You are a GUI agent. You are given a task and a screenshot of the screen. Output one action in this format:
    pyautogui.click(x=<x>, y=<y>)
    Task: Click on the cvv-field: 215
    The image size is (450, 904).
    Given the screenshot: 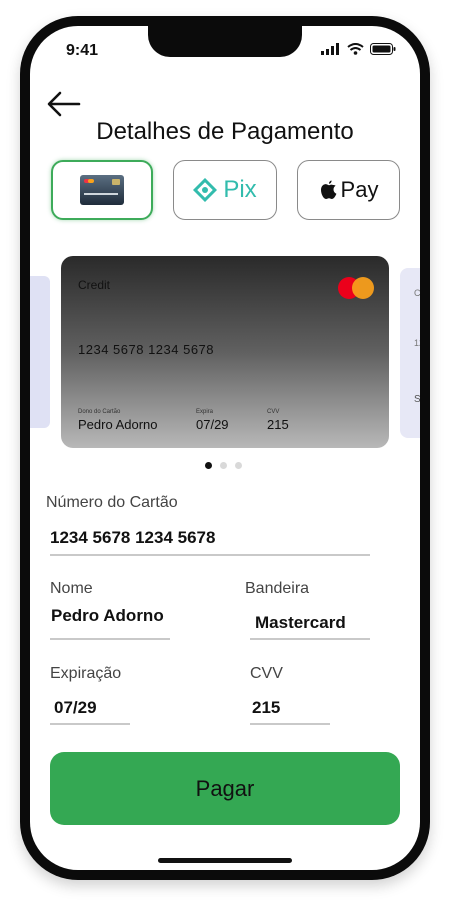 What is the action you would take?
    pyautogui.click(x=266, y=708)
    